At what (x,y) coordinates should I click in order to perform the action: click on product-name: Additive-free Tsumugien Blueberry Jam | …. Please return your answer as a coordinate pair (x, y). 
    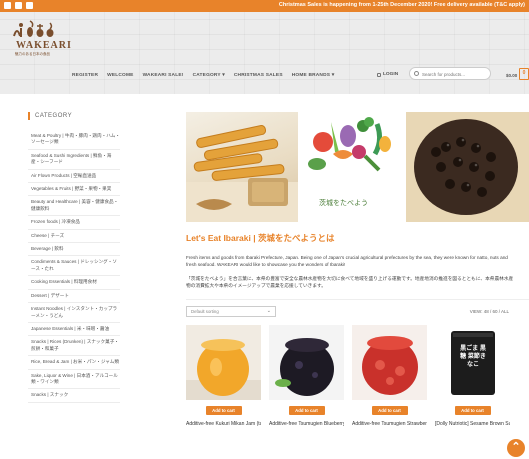
    Looking at the image, I should click on (306, 424).